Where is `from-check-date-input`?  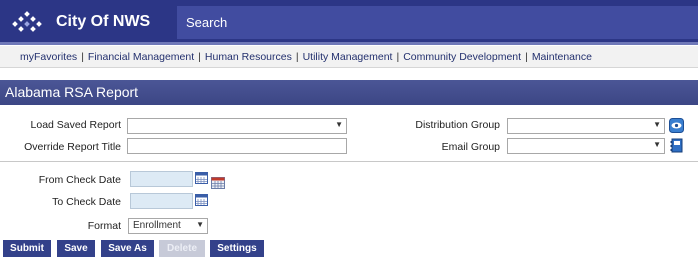 from-check-date-input is located at coordinates (161, 179).